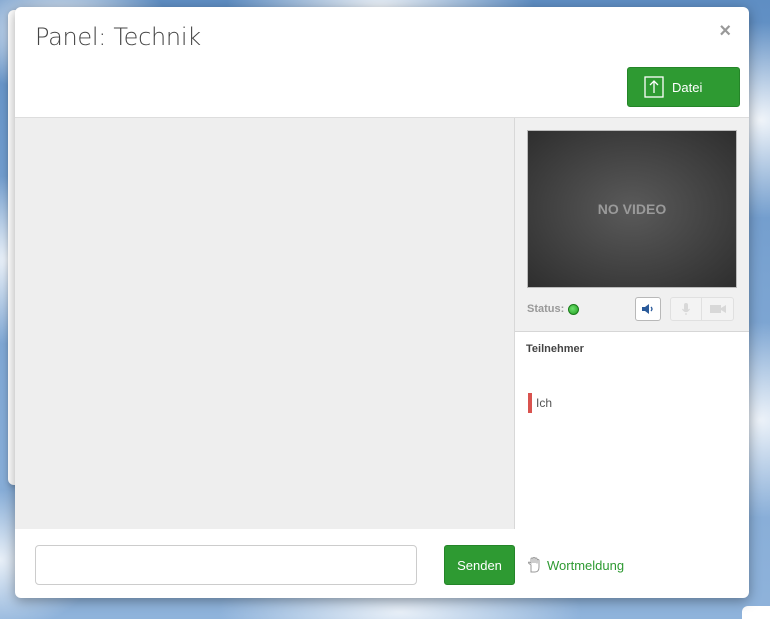 The image size is (770, 619). What do you see at coordinates (530, 403) in the screenshot?
I see `participant-color-bar` at bounding box center [530, 403].